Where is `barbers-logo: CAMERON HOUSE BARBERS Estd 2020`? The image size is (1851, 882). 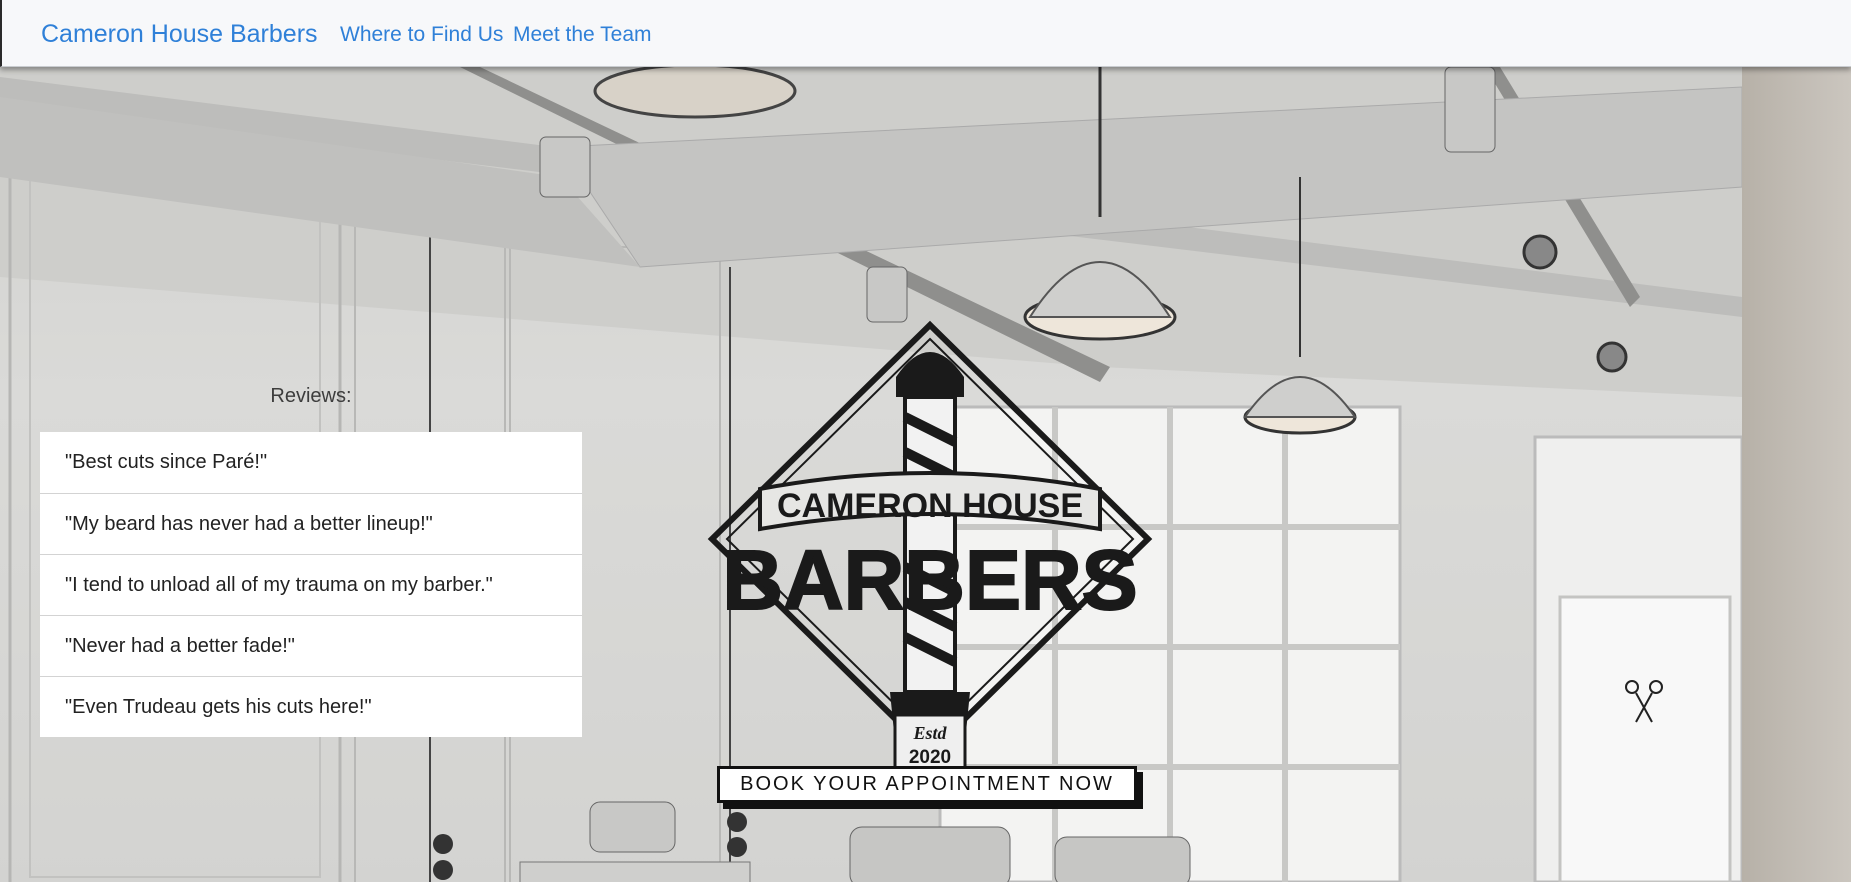 barbers-logo: CAMERON HOUSE BARBERS Estd 2020 is located at coordinates (930, 546).